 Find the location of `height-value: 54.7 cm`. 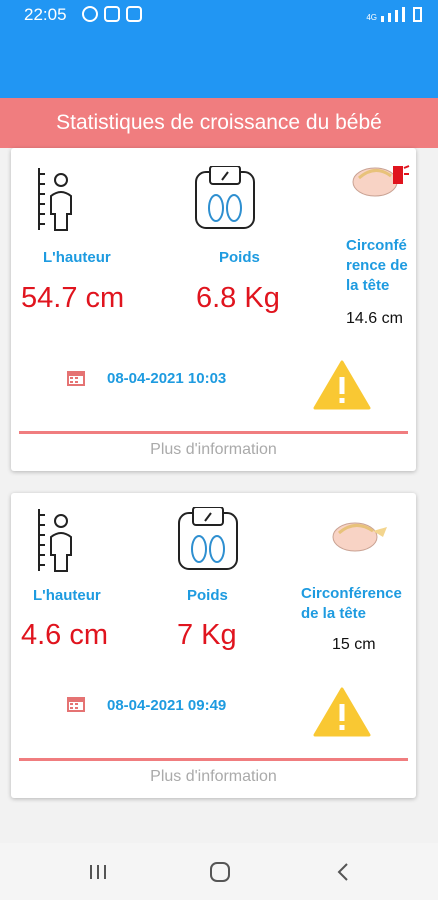

height-value: 54.7 cm is located at coordinates (73, 298).